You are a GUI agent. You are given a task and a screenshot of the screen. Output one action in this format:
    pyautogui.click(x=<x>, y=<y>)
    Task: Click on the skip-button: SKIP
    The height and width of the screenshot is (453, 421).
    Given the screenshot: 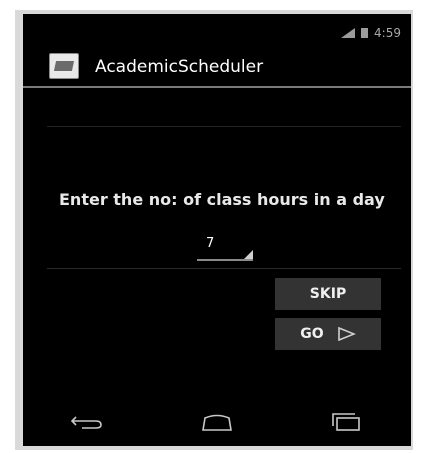 What is the action you would take?
    pyautogui.click(x=328, y=294)
    